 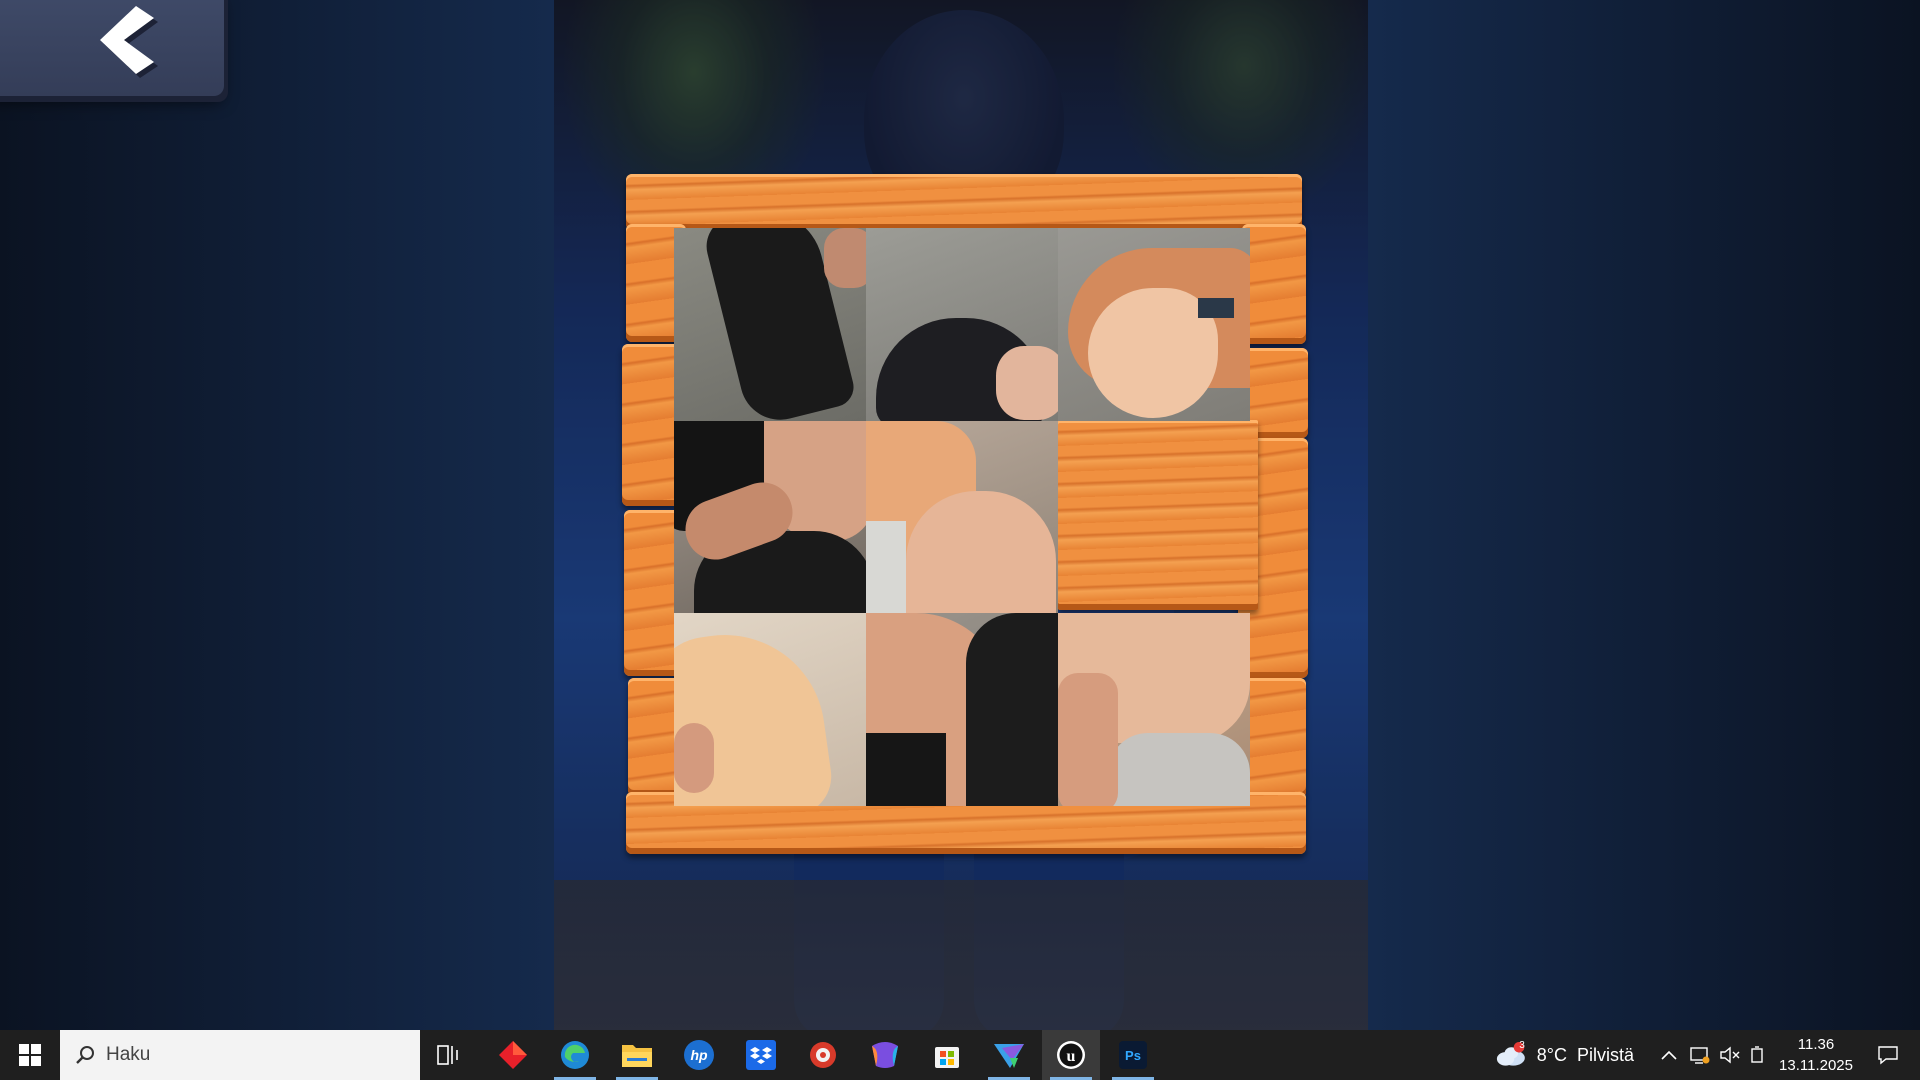 What do you see at coordinates (964, 202) in the screenshot?
I see `frame-plank-top` at bounding box center [964, 202].